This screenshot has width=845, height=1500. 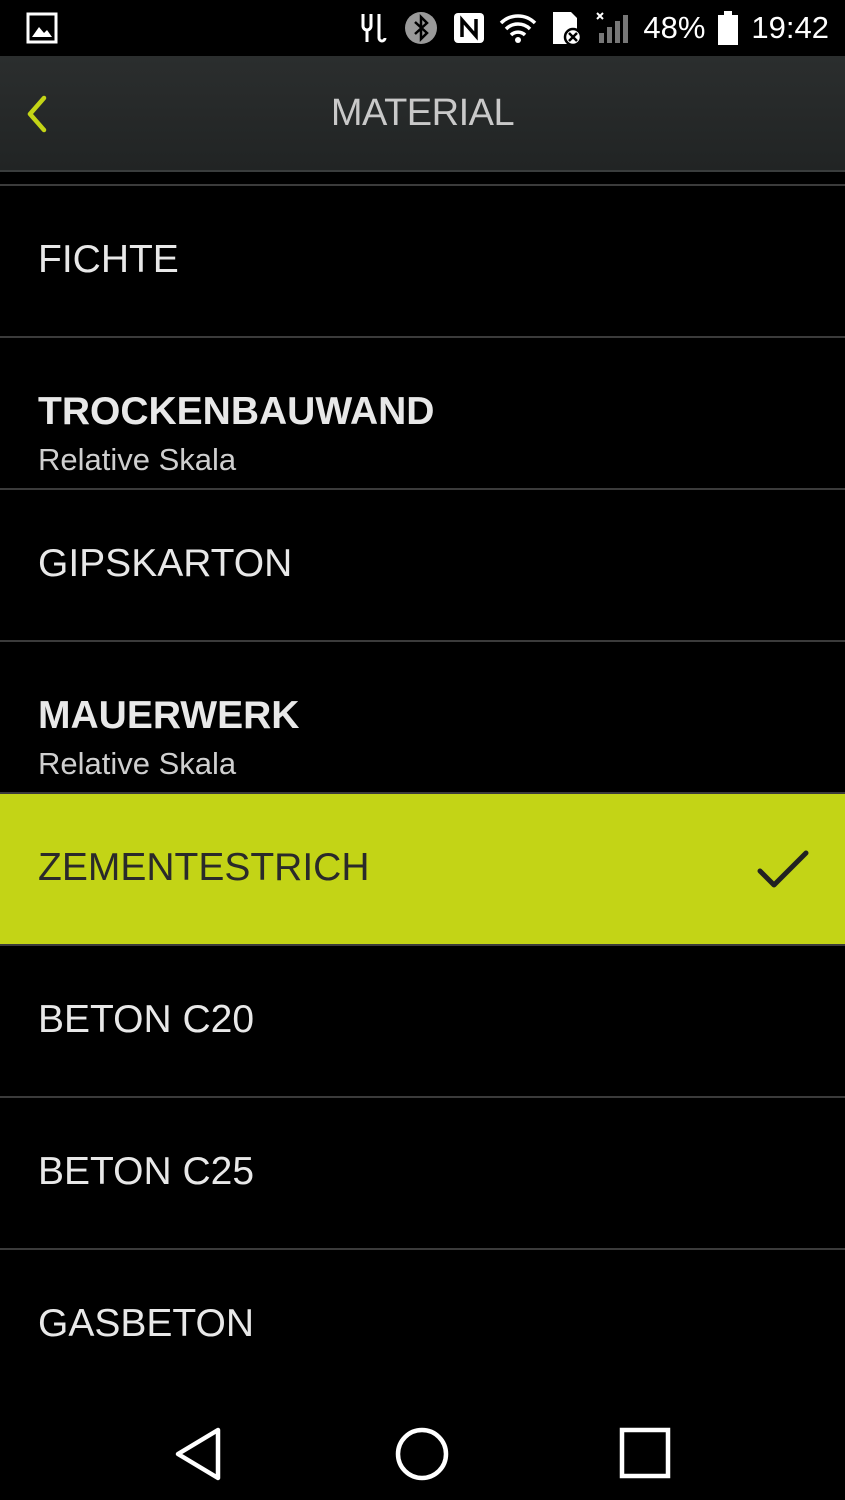 What do you see at coordinates (146, 1323) in the screenshot?
I see `item-label: GASBETON` at bounding box center [146, 1323].